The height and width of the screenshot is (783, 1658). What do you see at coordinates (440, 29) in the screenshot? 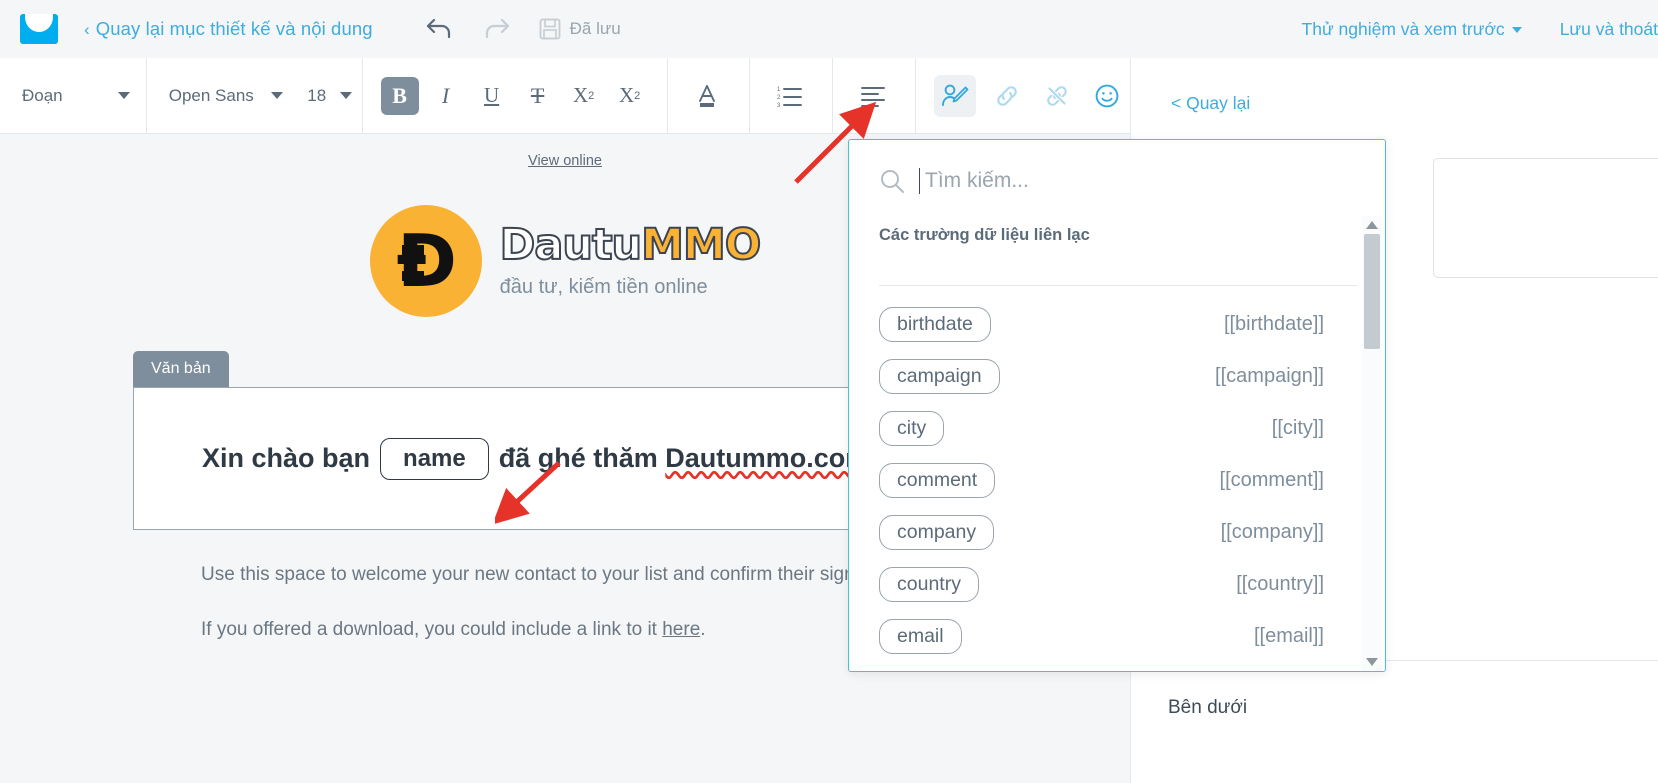
I see `undo-icon` at bounding box center [440, 29].